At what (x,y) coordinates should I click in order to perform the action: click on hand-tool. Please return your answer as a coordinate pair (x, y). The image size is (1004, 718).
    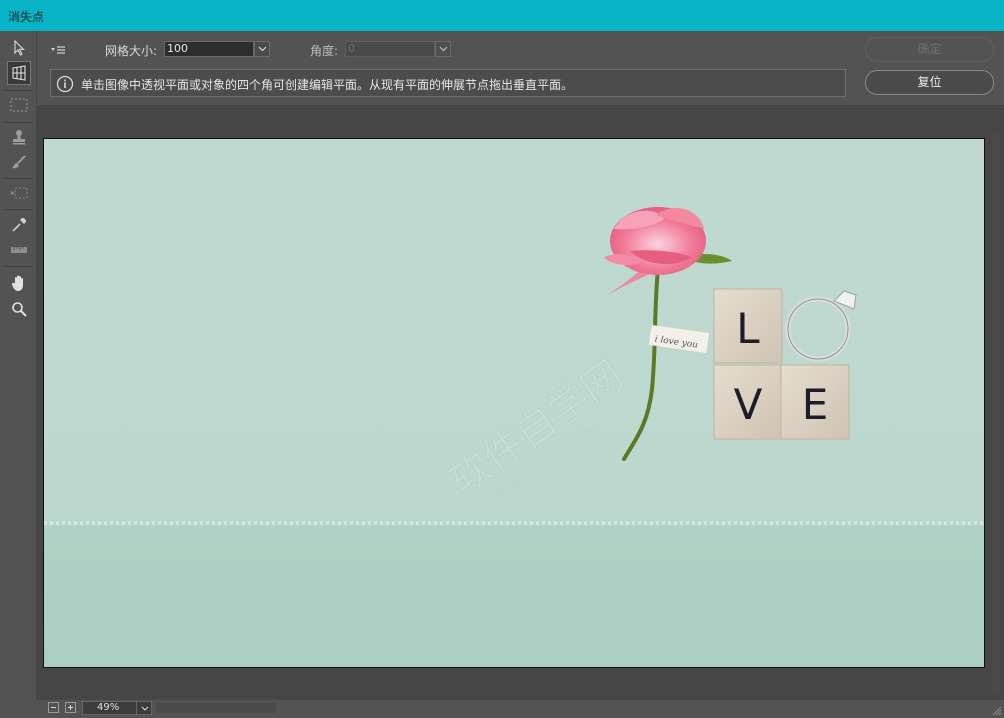
    Looking at the image, I should click on (19, 283).